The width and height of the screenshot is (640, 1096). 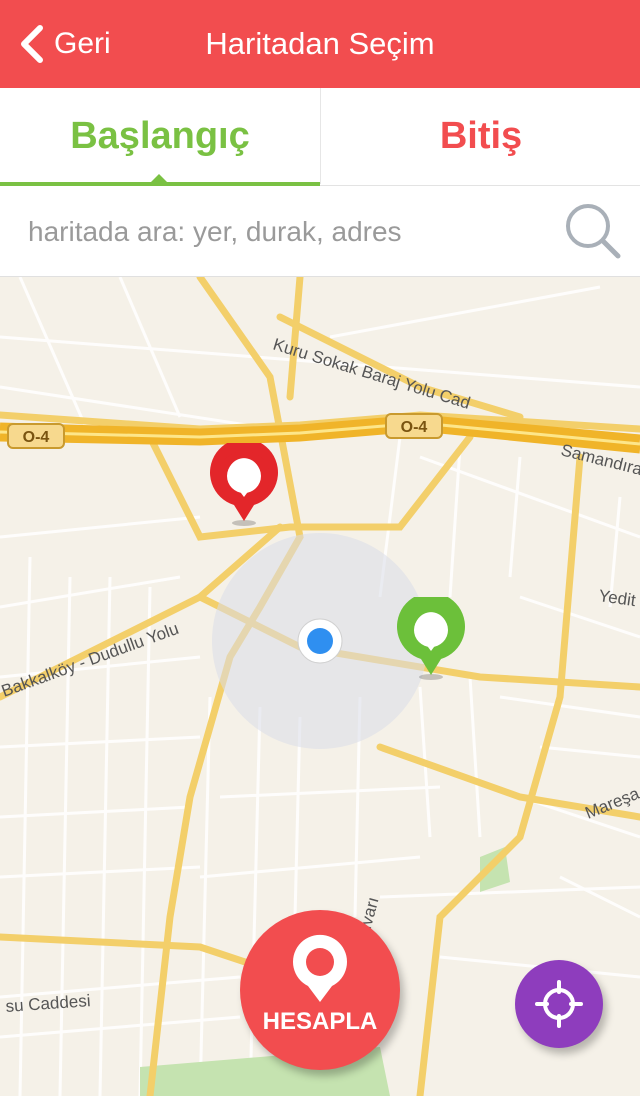 What do you see at coordinates (244, 485) in the screenshot?
I see `end-pin-icon` at bounding box center [244, 485].